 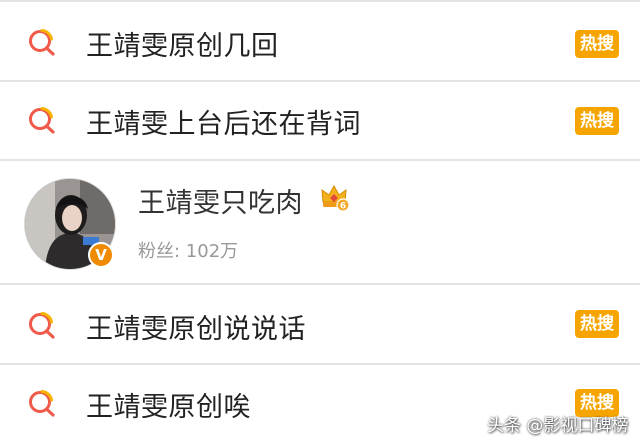 What do you see at coordinates (196, 329) in the screenshot?
I see `search-result-text: 王靖雯原创说说话` at bounding box center [196, 329].